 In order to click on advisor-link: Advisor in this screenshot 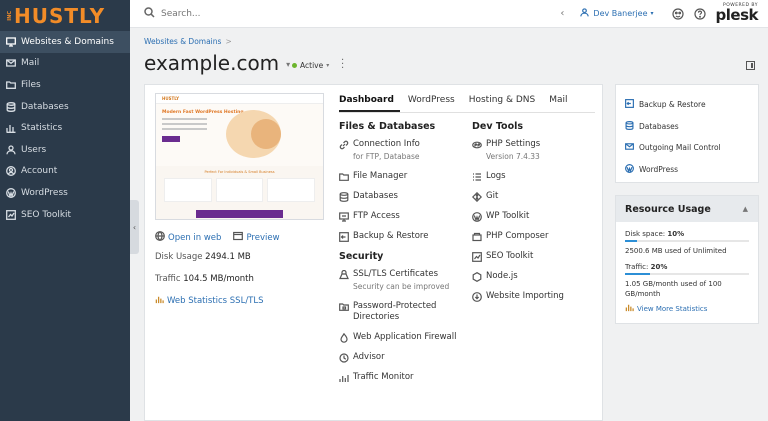, I will do `click(403, 357)`.